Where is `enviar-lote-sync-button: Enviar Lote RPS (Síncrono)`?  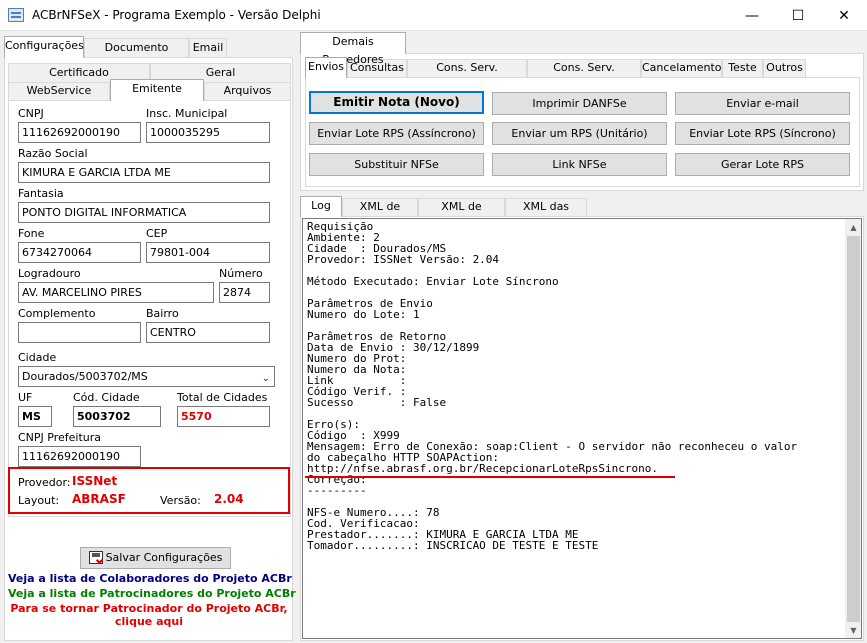 enviar-lote-sync-button: Enviar Lote RPS (Síncrono) is located at coordinates (762, 133).